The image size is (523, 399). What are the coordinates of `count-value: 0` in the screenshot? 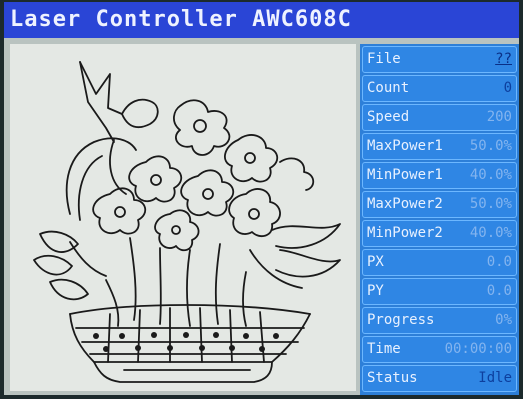 It's located at (507, 88).